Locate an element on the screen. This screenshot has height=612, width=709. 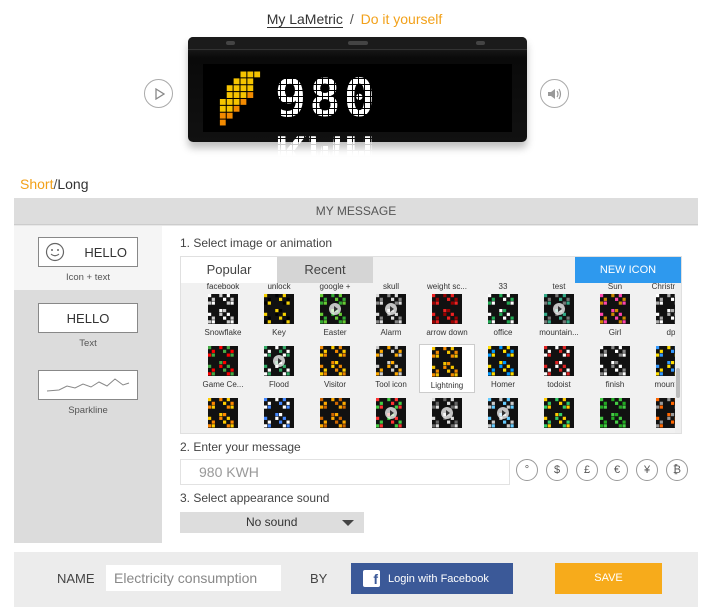
icon-item: Alarm is located at coordinates (391, 315).